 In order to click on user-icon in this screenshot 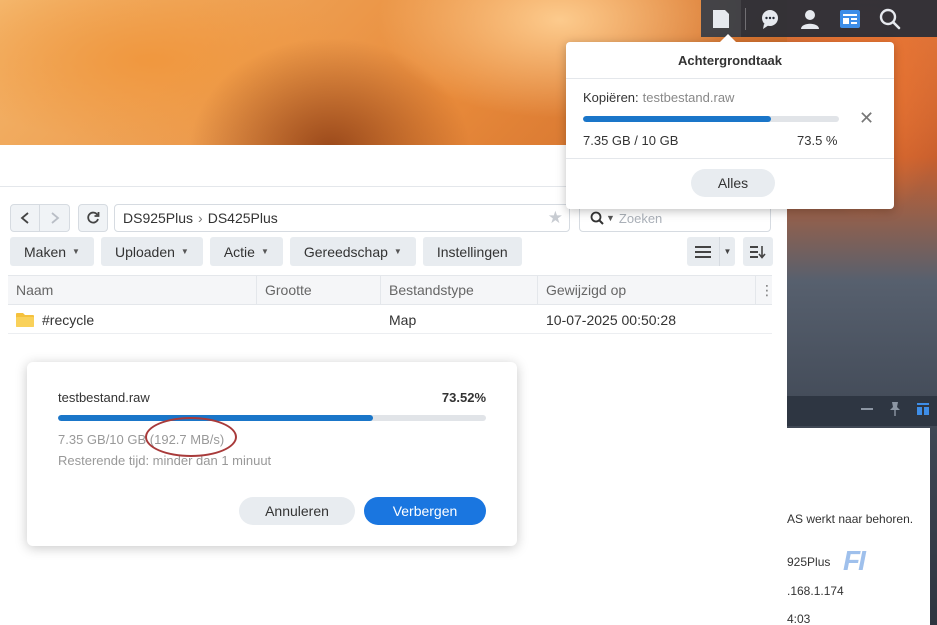, I will do `click(810, 18)`.